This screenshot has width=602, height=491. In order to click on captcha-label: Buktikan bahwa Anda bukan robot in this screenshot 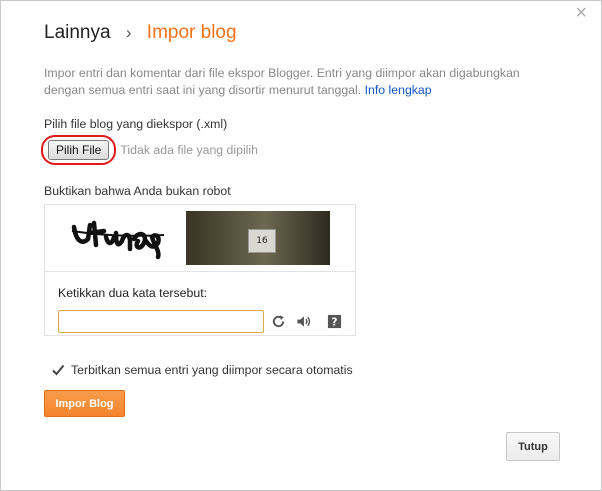, I will do `click(137, 191)`.